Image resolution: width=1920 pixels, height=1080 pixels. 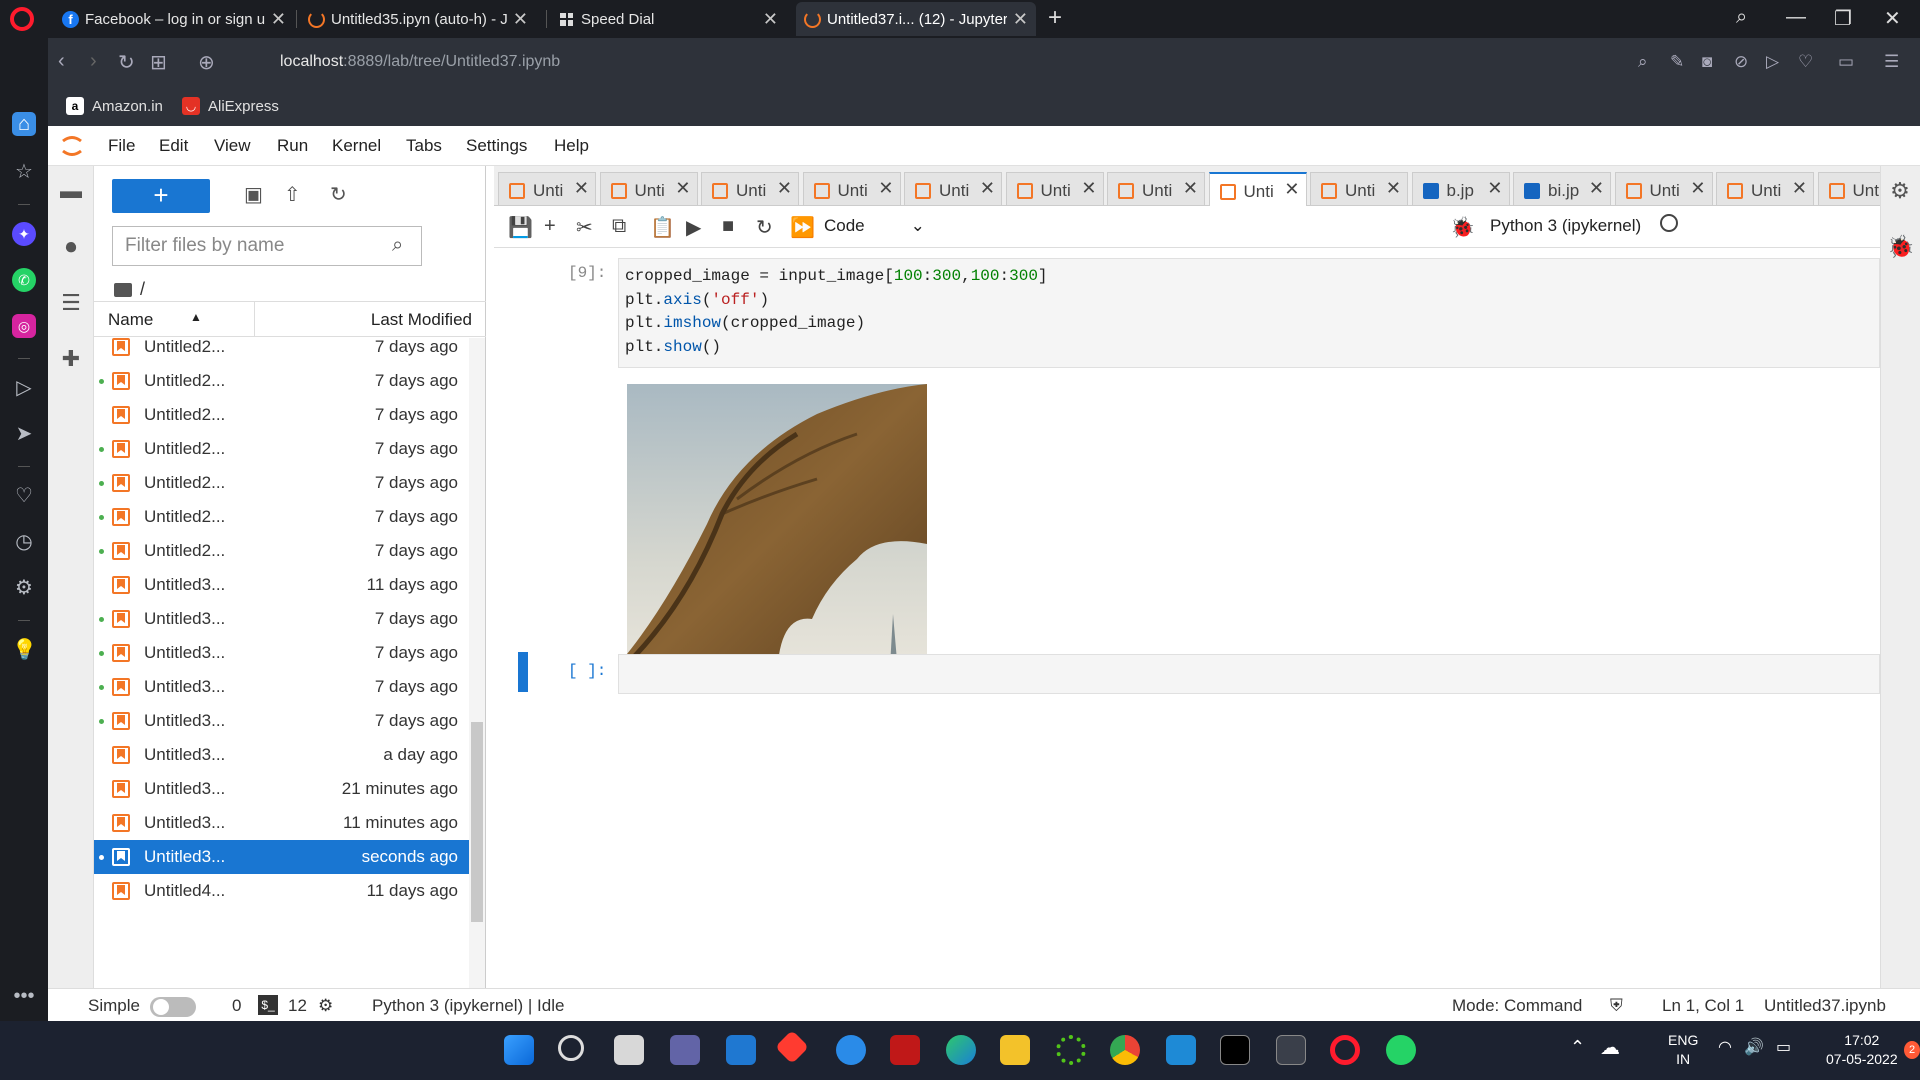 What do you see at coordinates (1616, 1006) in the screenshot?
I see `trusted-shield-icon: ⛨` at bounding box center [1616, 1006].